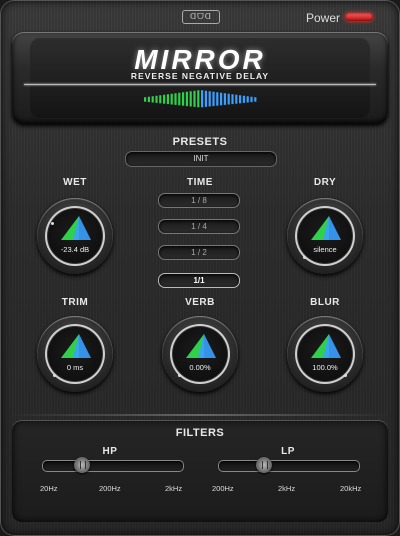 The height and width of the screenshot is (536, 400). What do you see at coordinates (223, 488) in the screenshot?
I see `lp-tick-low: 200Hz` at bounding box center [223, 488].